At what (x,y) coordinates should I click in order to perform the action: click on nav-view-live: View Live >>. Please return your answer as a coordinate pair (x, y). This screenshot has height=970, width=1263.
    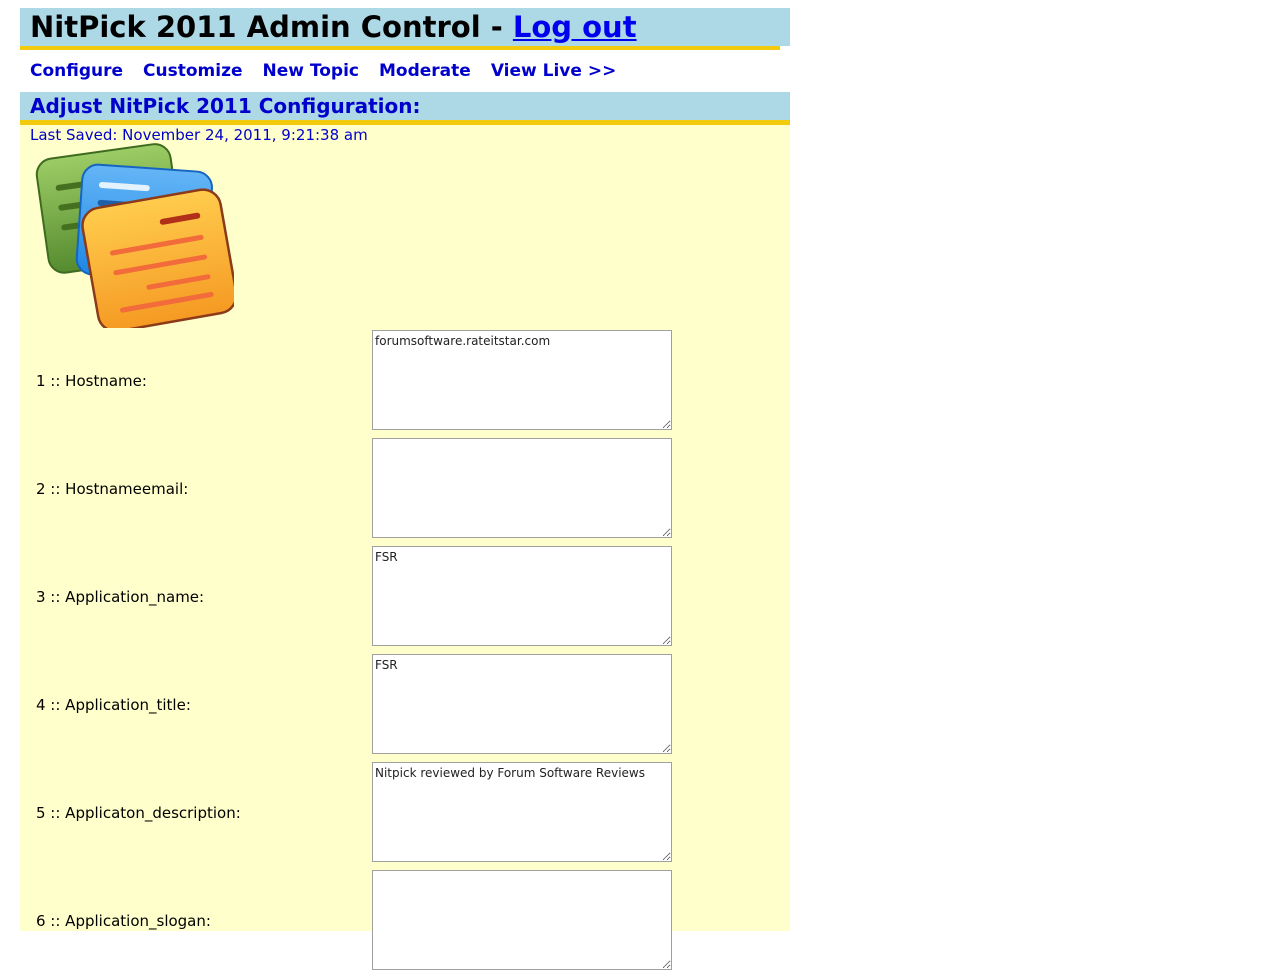
    Looking at the image, I should click on (554, 71).